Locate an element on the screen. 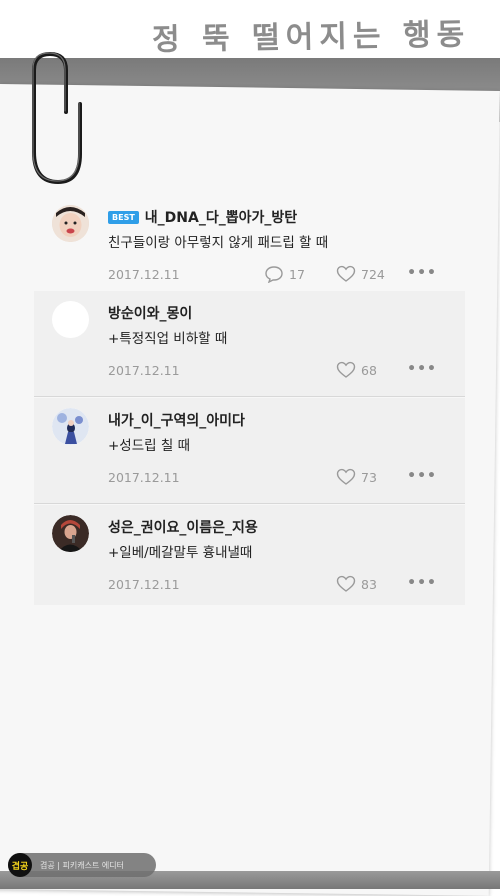 This screenshot has height=896, width=500. comment-item: 내가_이_구역의_아미다 +성드립 칠 때 2017.12.11 73 ••• is located at coordinates (249, 451).